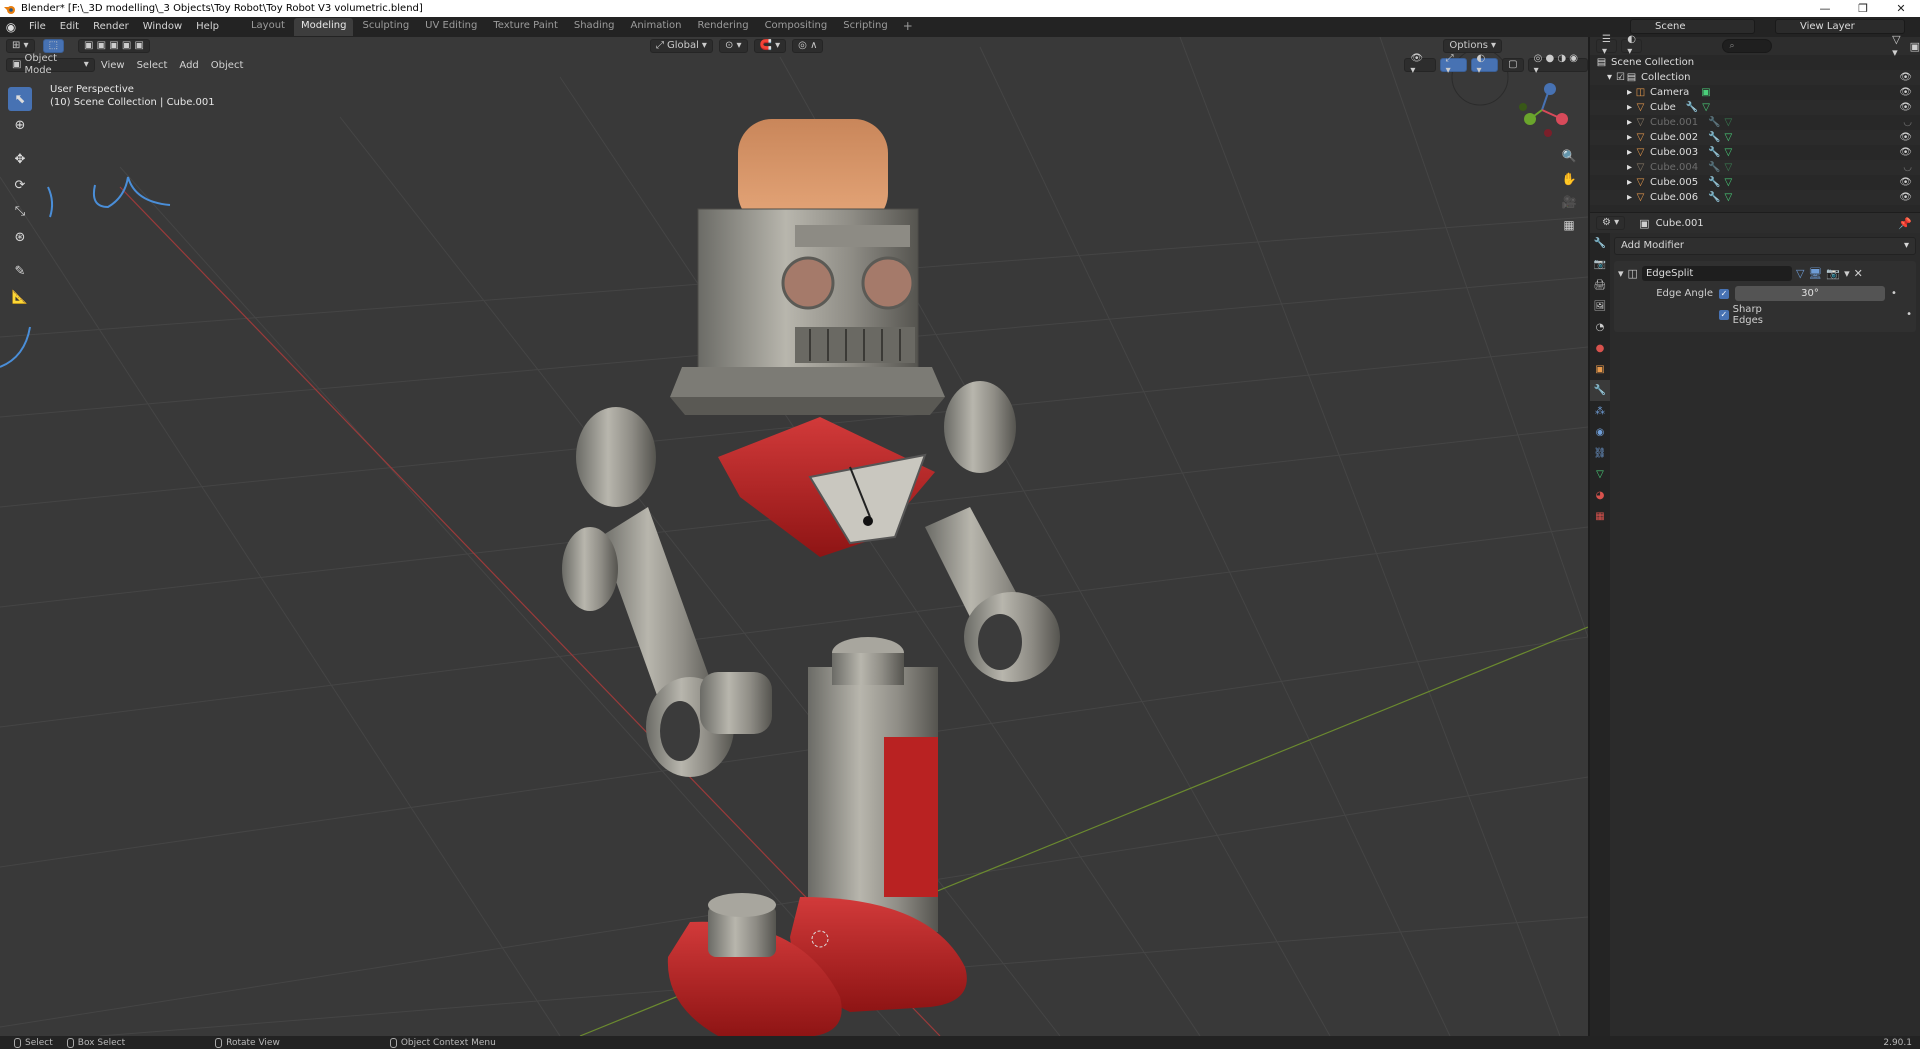 The height and width of the screenshot is (1049, 1920). Describe the element at coordinates (1600, 243) in the screenshot. I see `tool-tab-icon: 🔧` at that location.